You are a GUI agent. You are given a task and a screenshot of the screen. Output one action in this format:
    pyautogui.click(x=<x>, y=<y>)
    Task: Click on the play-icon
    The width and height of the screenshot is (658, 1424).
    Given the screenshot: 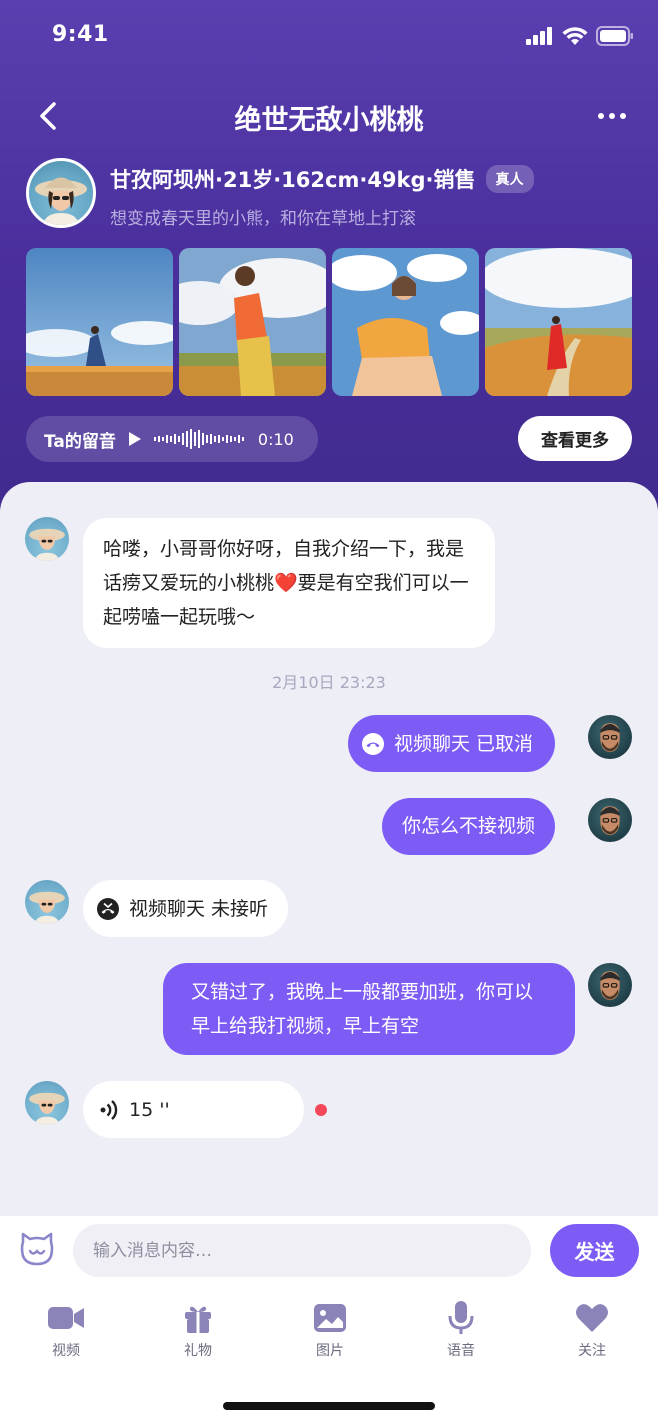 What is the action you would take?
    pyautogui.click(x=134, y=439)
    